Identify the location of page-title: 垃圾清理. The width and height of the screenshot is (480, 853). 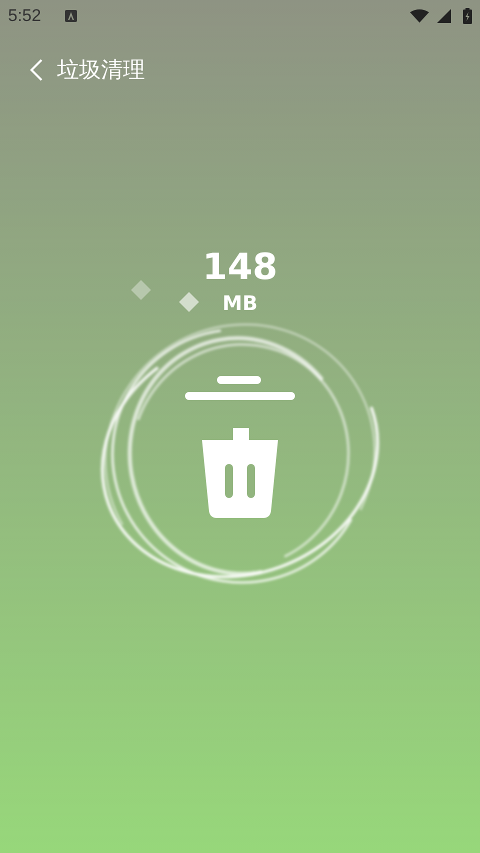
(101, 71).